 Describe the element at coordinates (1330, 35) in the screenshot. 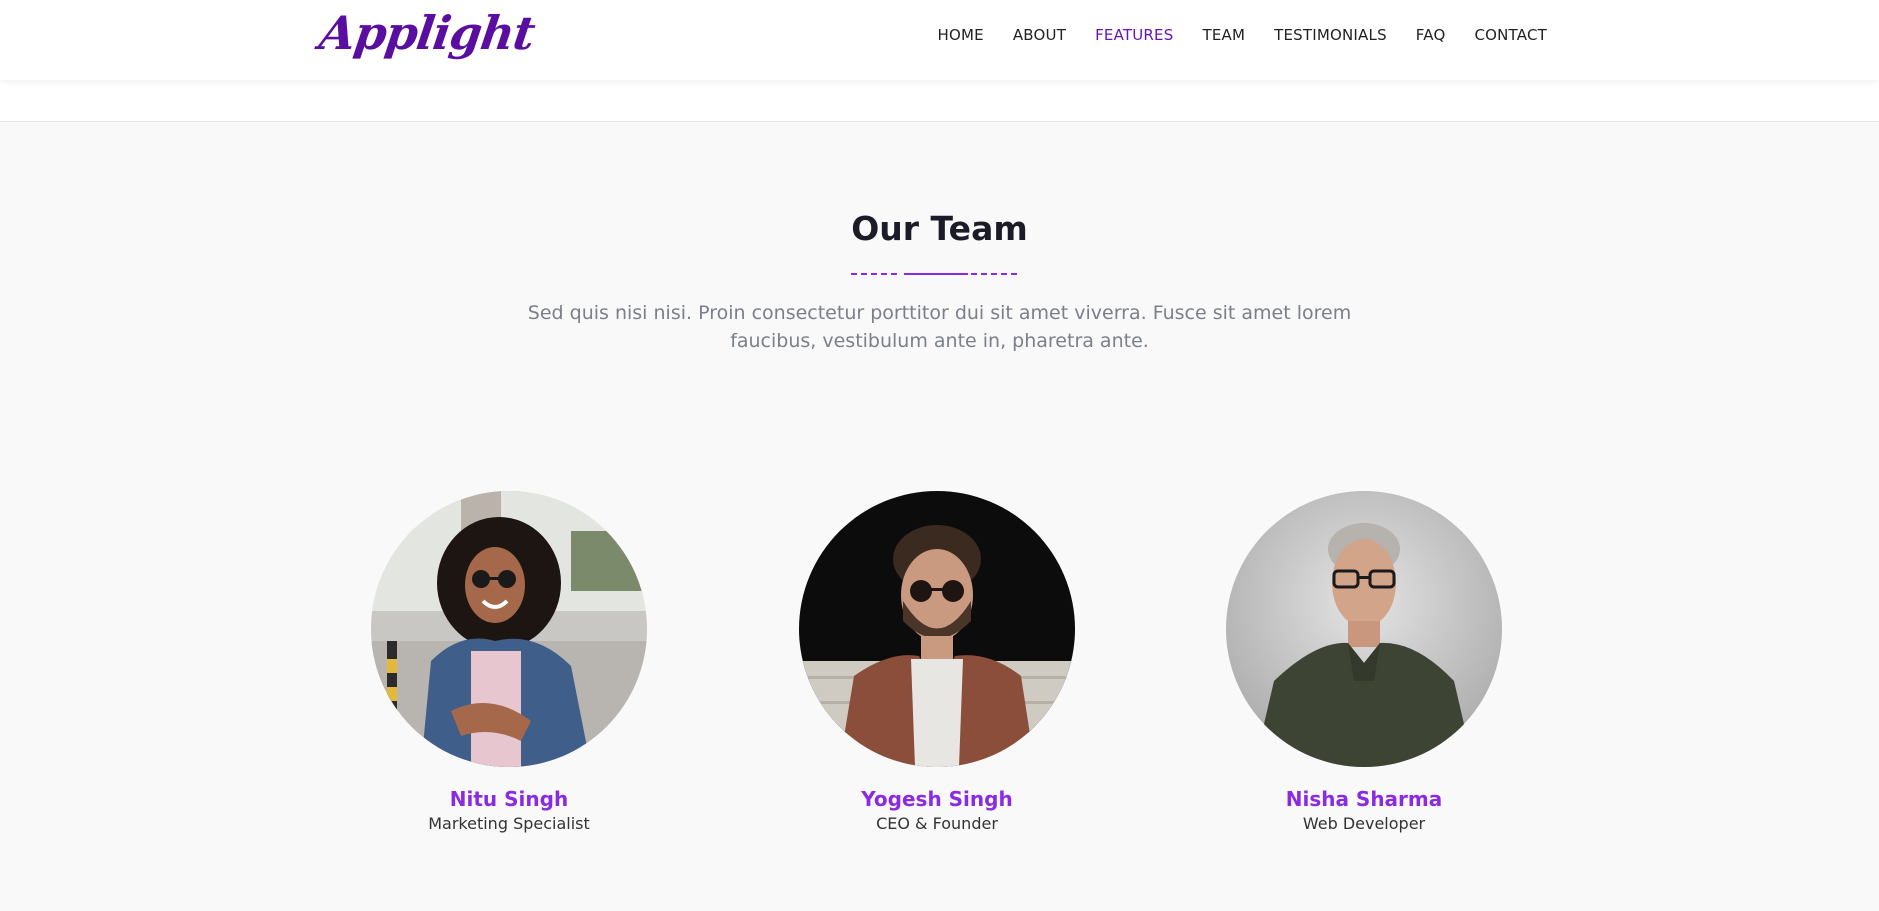

I see `nav-testimonials: TESTIMONIALS` at that location.